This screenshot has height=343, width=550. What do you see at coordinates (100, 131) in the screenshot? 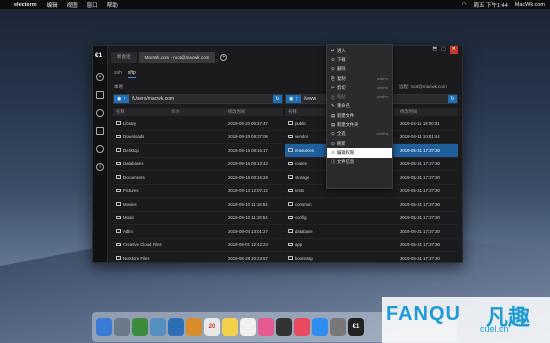
I see `picture-icon` at bounding box center [100, 131].